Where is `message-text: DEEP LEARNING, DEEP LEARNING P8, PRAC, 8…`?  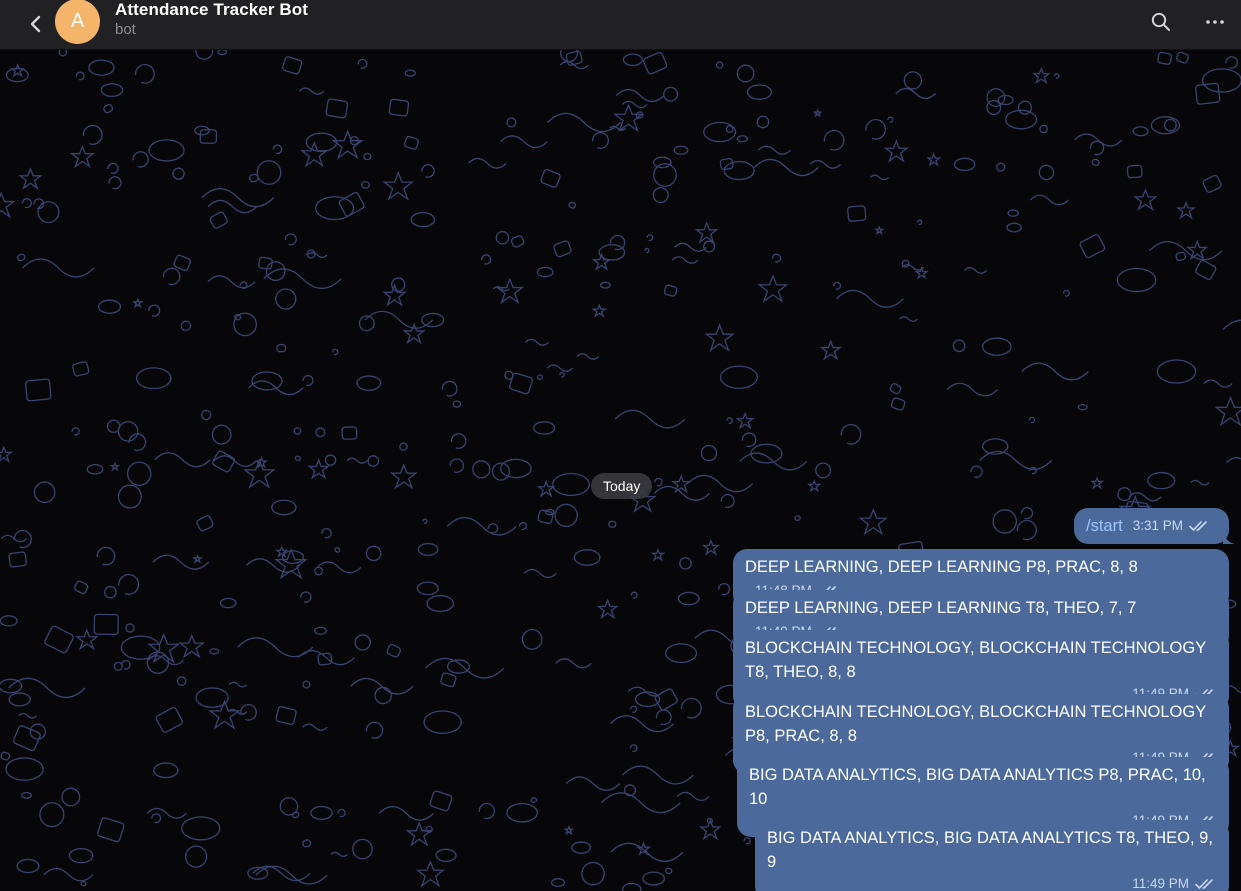
message-text: DEEP LEARNING, DEEP LEARNING P8, PRAC, 8… is located at coordinates (941, 567).